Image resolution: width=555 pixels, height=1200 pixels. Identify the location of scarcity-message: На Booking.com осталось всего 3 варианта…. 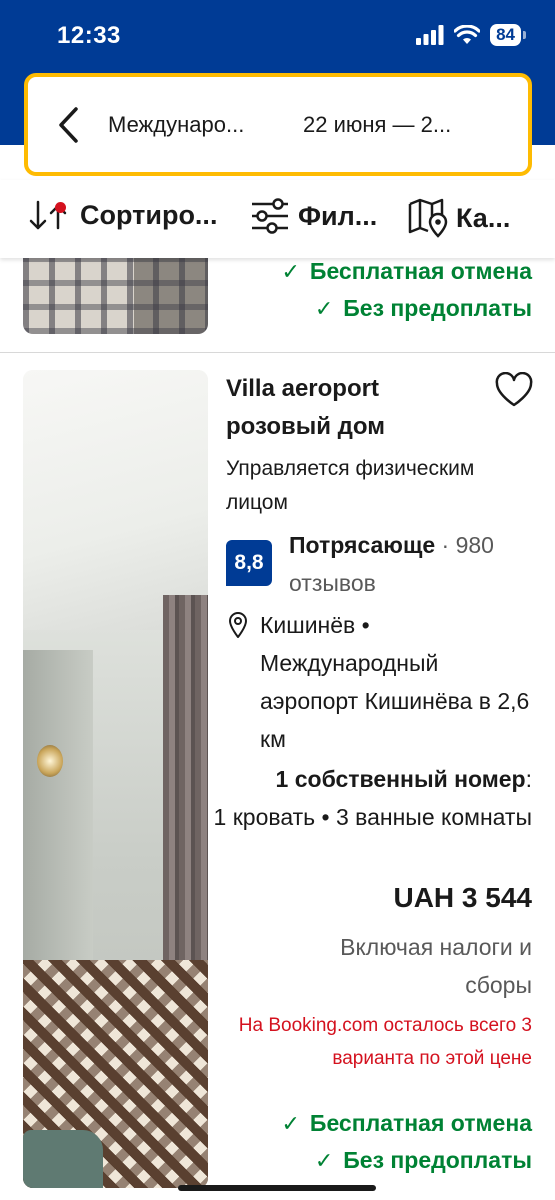
(385, 1042).